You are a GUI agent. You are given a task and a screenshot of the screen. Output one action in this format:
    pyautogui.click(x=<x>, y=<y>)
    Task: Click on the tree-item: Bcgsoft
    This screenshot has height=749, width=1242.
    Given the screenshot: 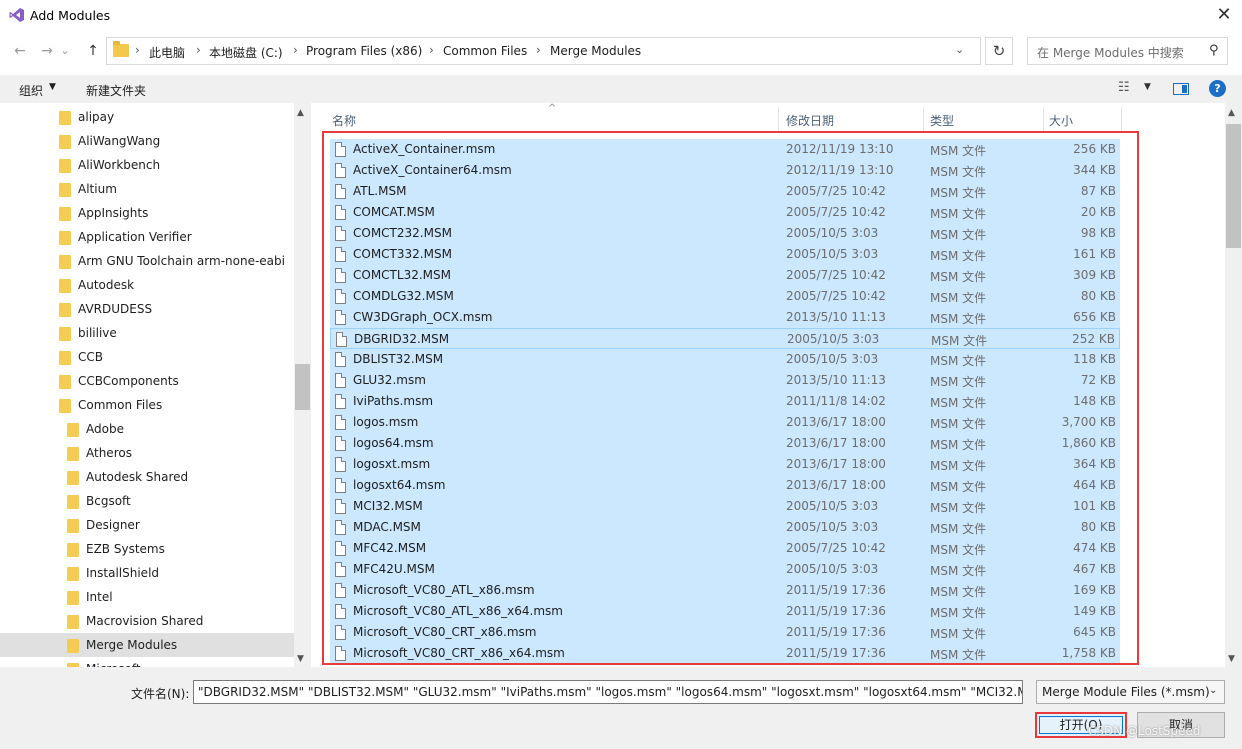 What is the action you would take?
    pyautogui.click(x=147, y=501)
    